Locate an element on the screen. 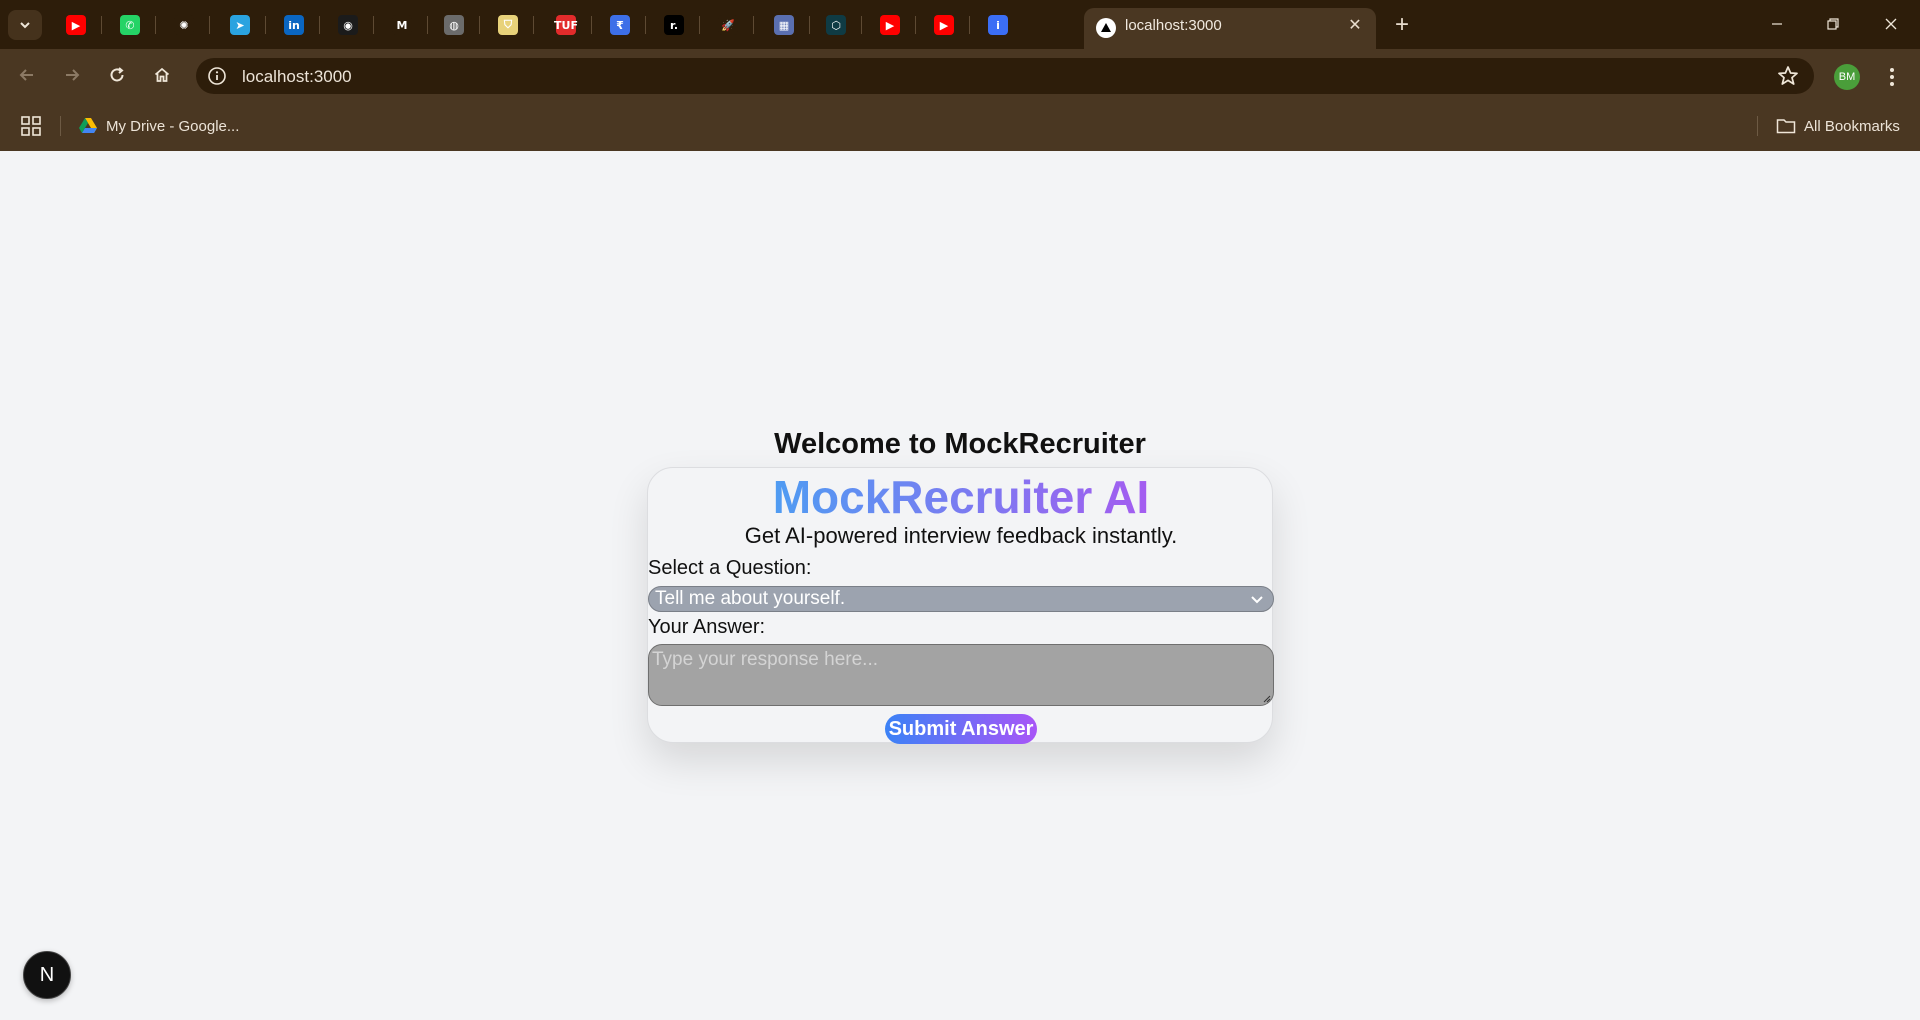  restore-button is located at coordinates (1833, 24).